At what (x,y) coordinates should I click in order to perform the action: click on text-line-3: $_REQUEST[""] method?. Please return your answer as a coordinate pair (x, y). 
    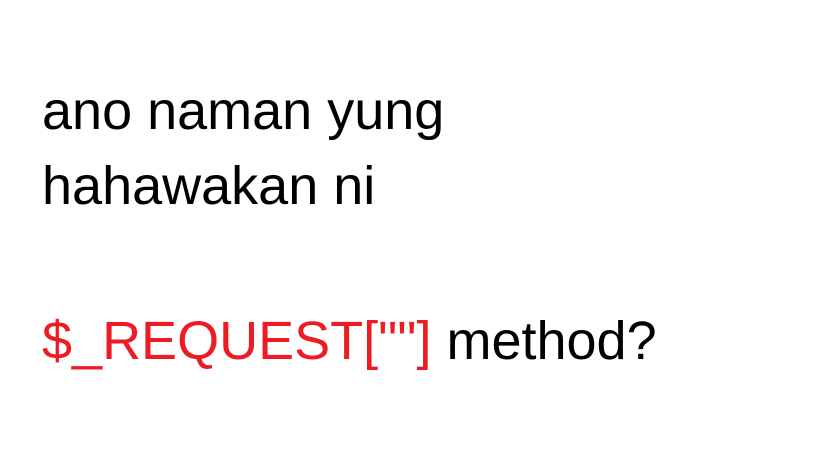
    Looking at the image, I should click on (349, 341).